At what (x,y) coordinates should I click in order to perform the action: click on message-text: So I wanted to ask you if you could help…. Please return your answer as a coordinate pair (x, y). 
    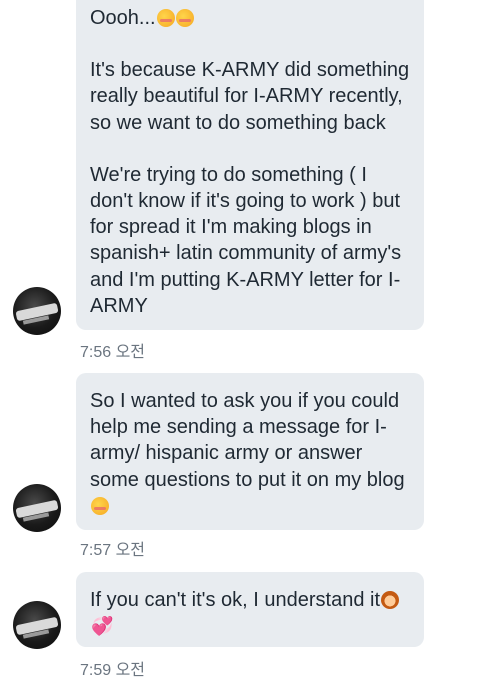
    Looking at the image, I should click on (250, 453).